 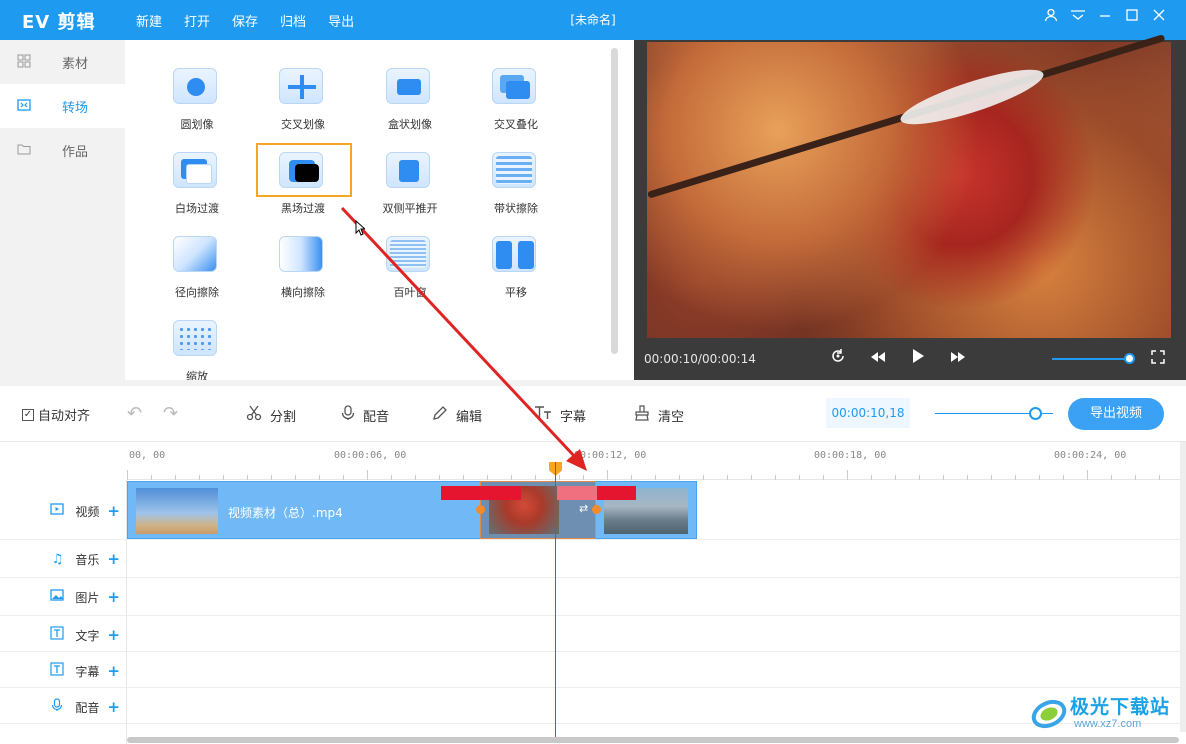 I want to click on transition-marker-icon: ⇄, so click(x=584, y=508).